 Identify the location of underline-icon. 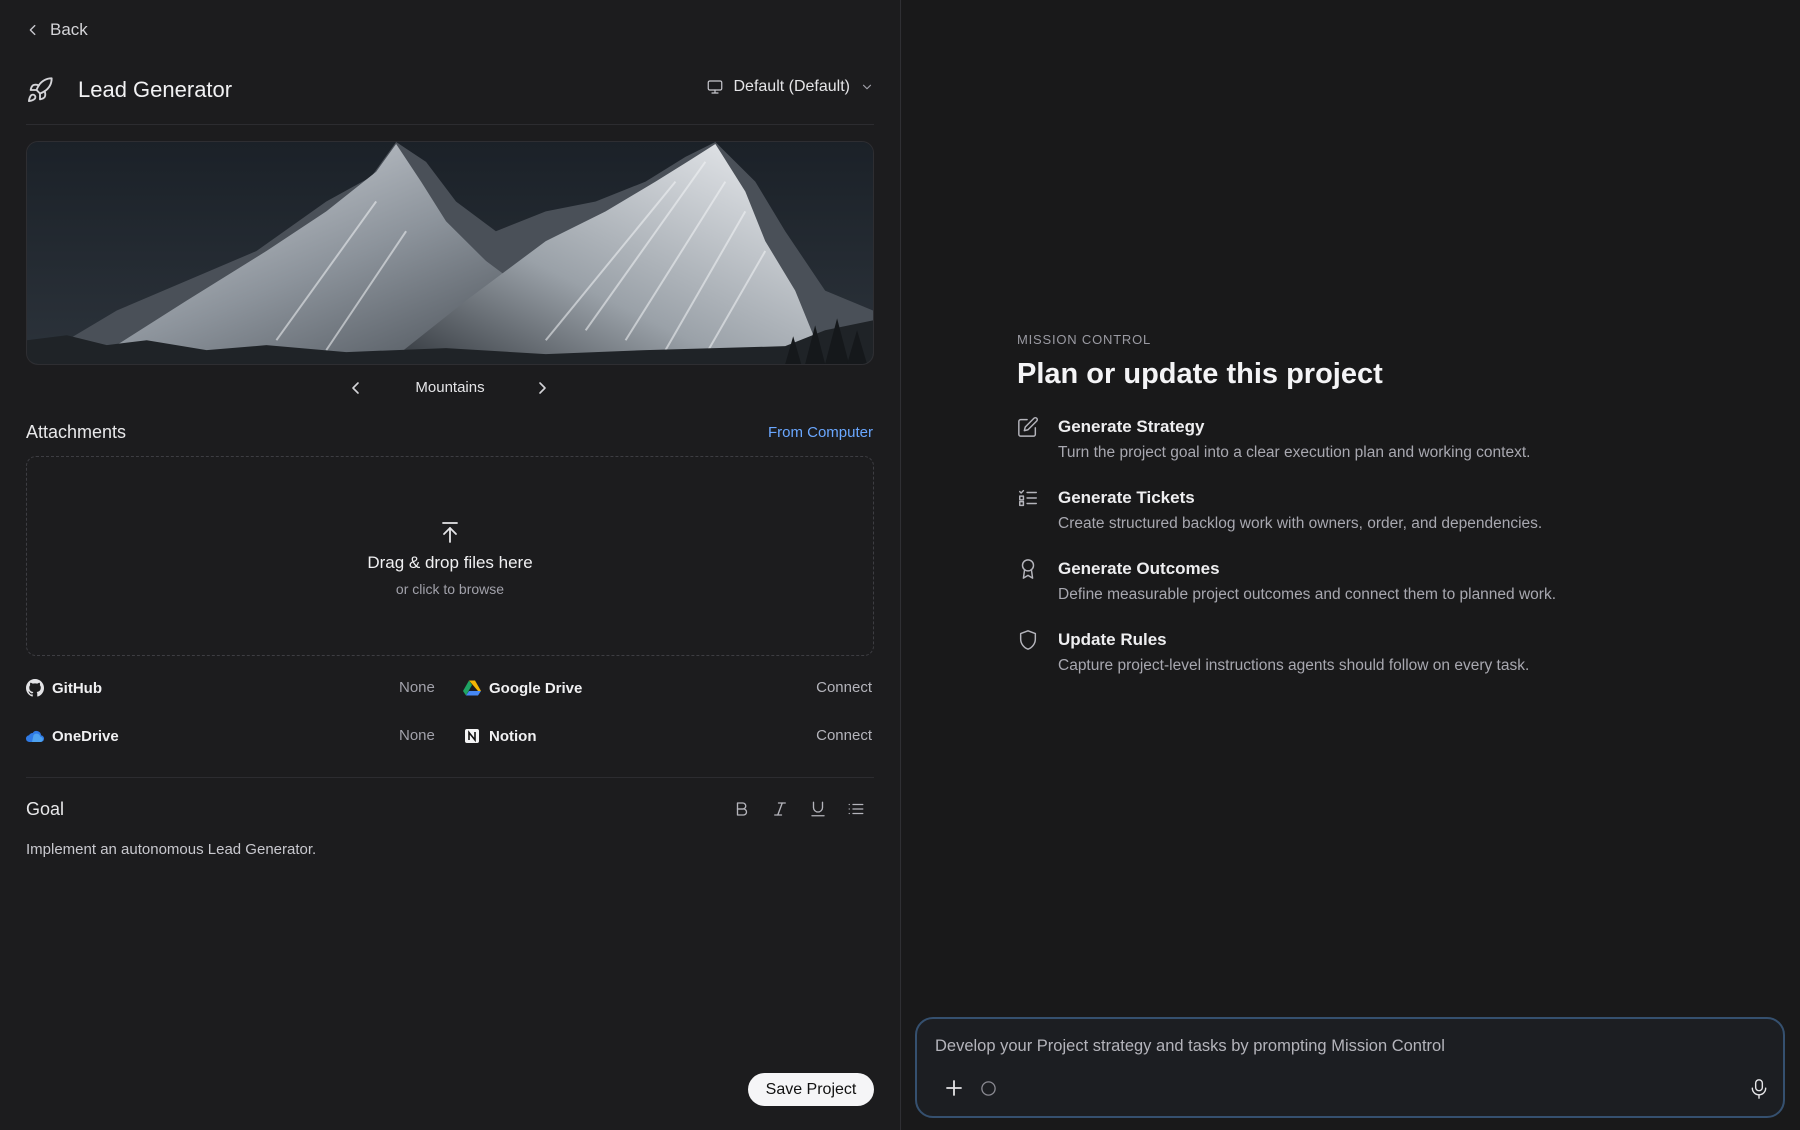
(818, 809).